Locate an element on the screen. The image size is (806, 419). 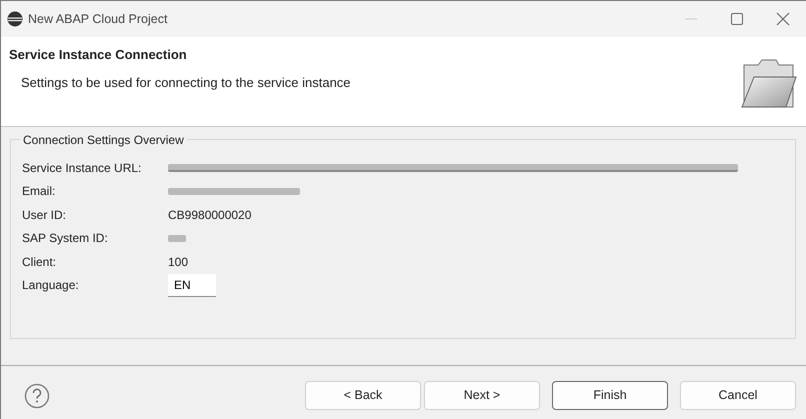
field-value: CB9980000020 is located at coordinates (210, 215).